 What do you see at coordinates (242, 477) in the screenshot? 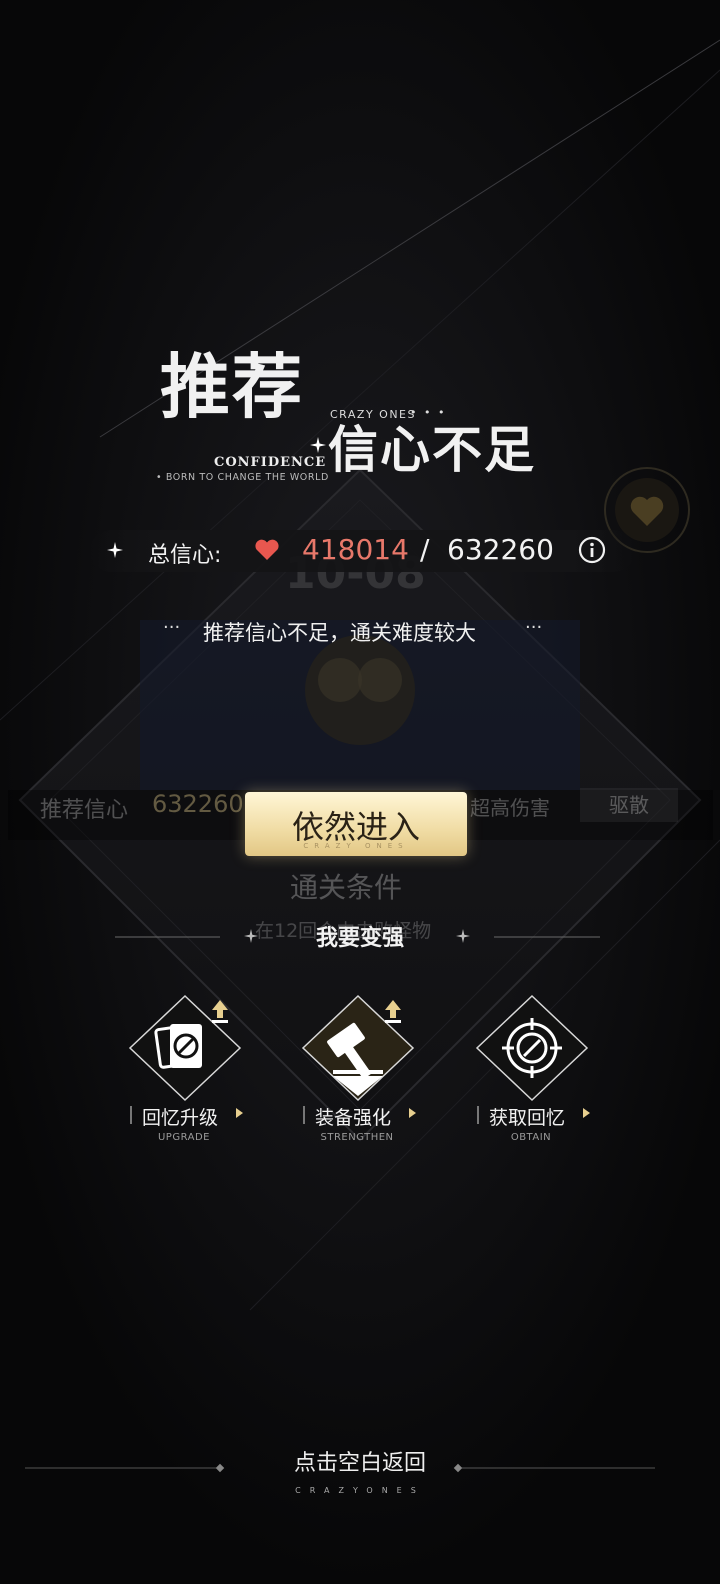
I see `brand-tagline: • BORN TO CHANGE THE WORLD` at bounding box center [242, 477].